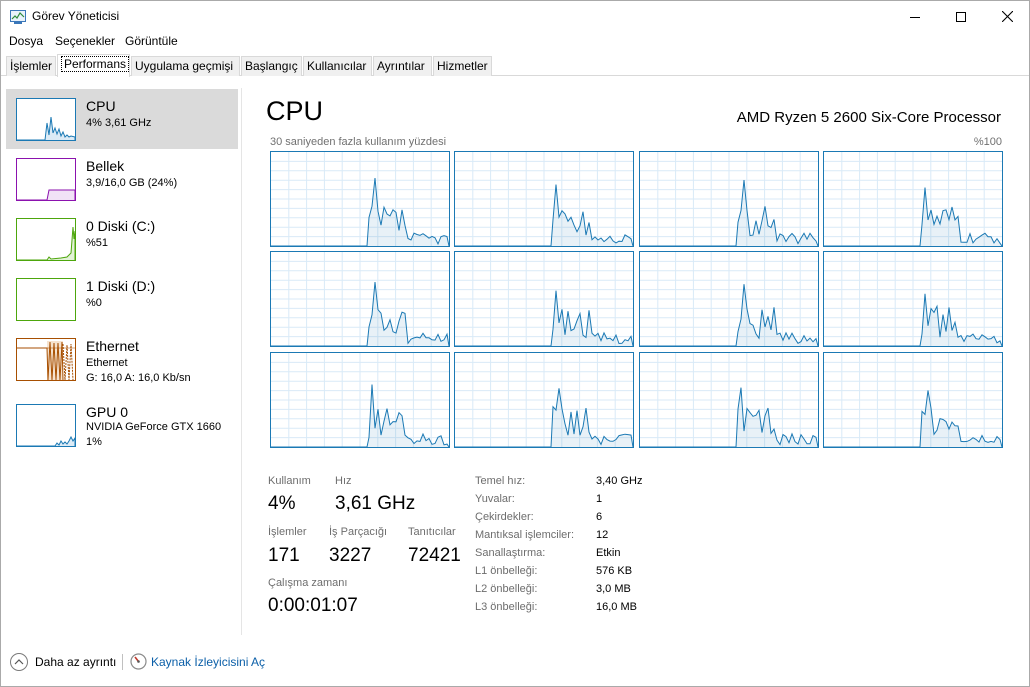 The image size is (1030, 687). What do you see at coordinates (122, 299) in the screenshot?
I see `sidebar-item-disk-d: 1 Diski (D:) %0` at bounding box center [122, 299].